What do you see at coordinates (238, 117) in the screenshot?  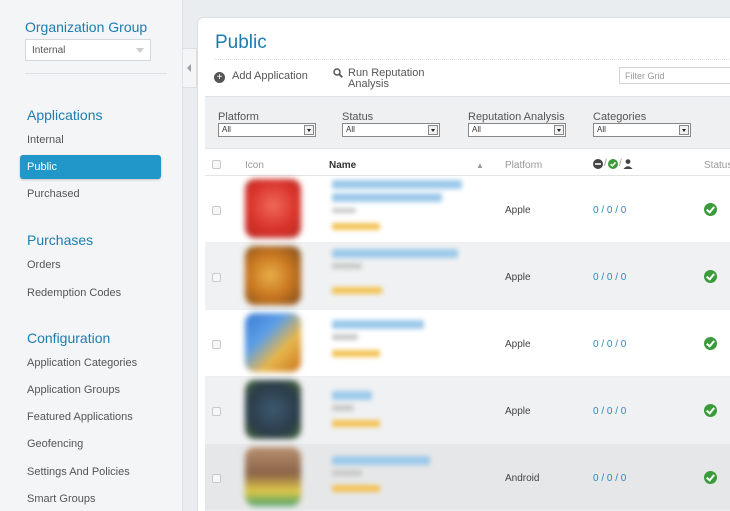 I see `platform-filter-label: Platform` at bounding box center [238, 117].